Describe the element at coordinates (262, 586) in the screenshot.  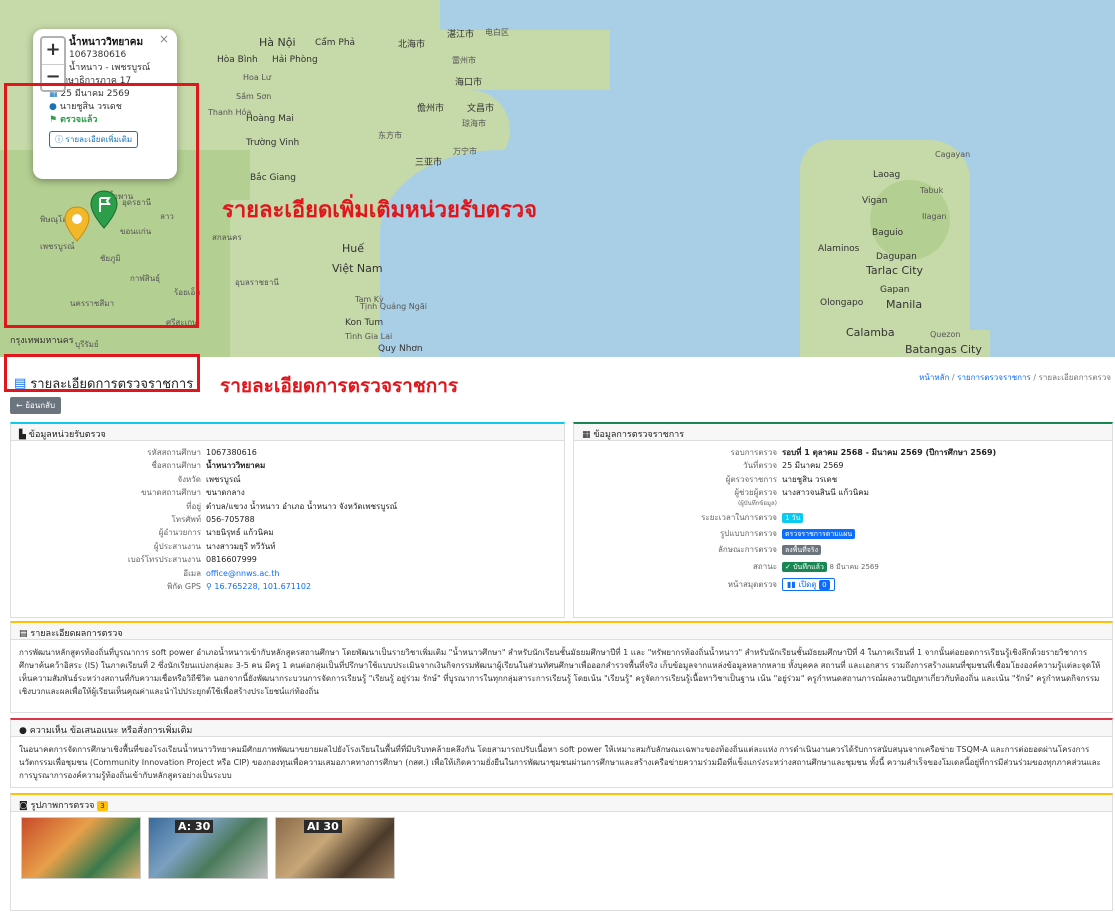
I see `unit-info-value: 16.765228, 101.671102` at that location.